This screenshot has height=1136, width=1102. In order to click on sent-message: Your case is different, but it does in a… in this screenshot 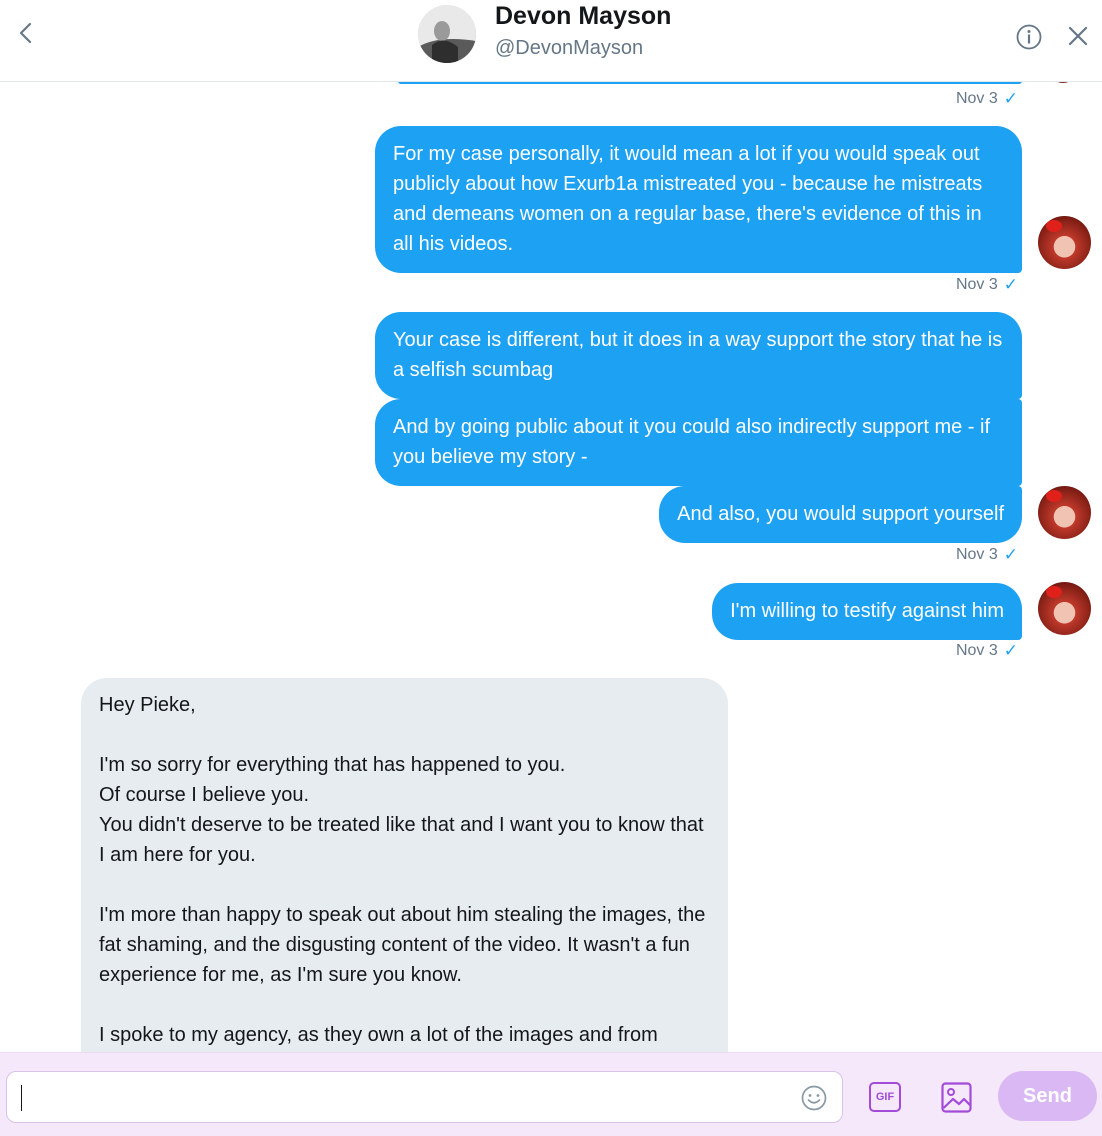, I will do `click(698, 355)`.